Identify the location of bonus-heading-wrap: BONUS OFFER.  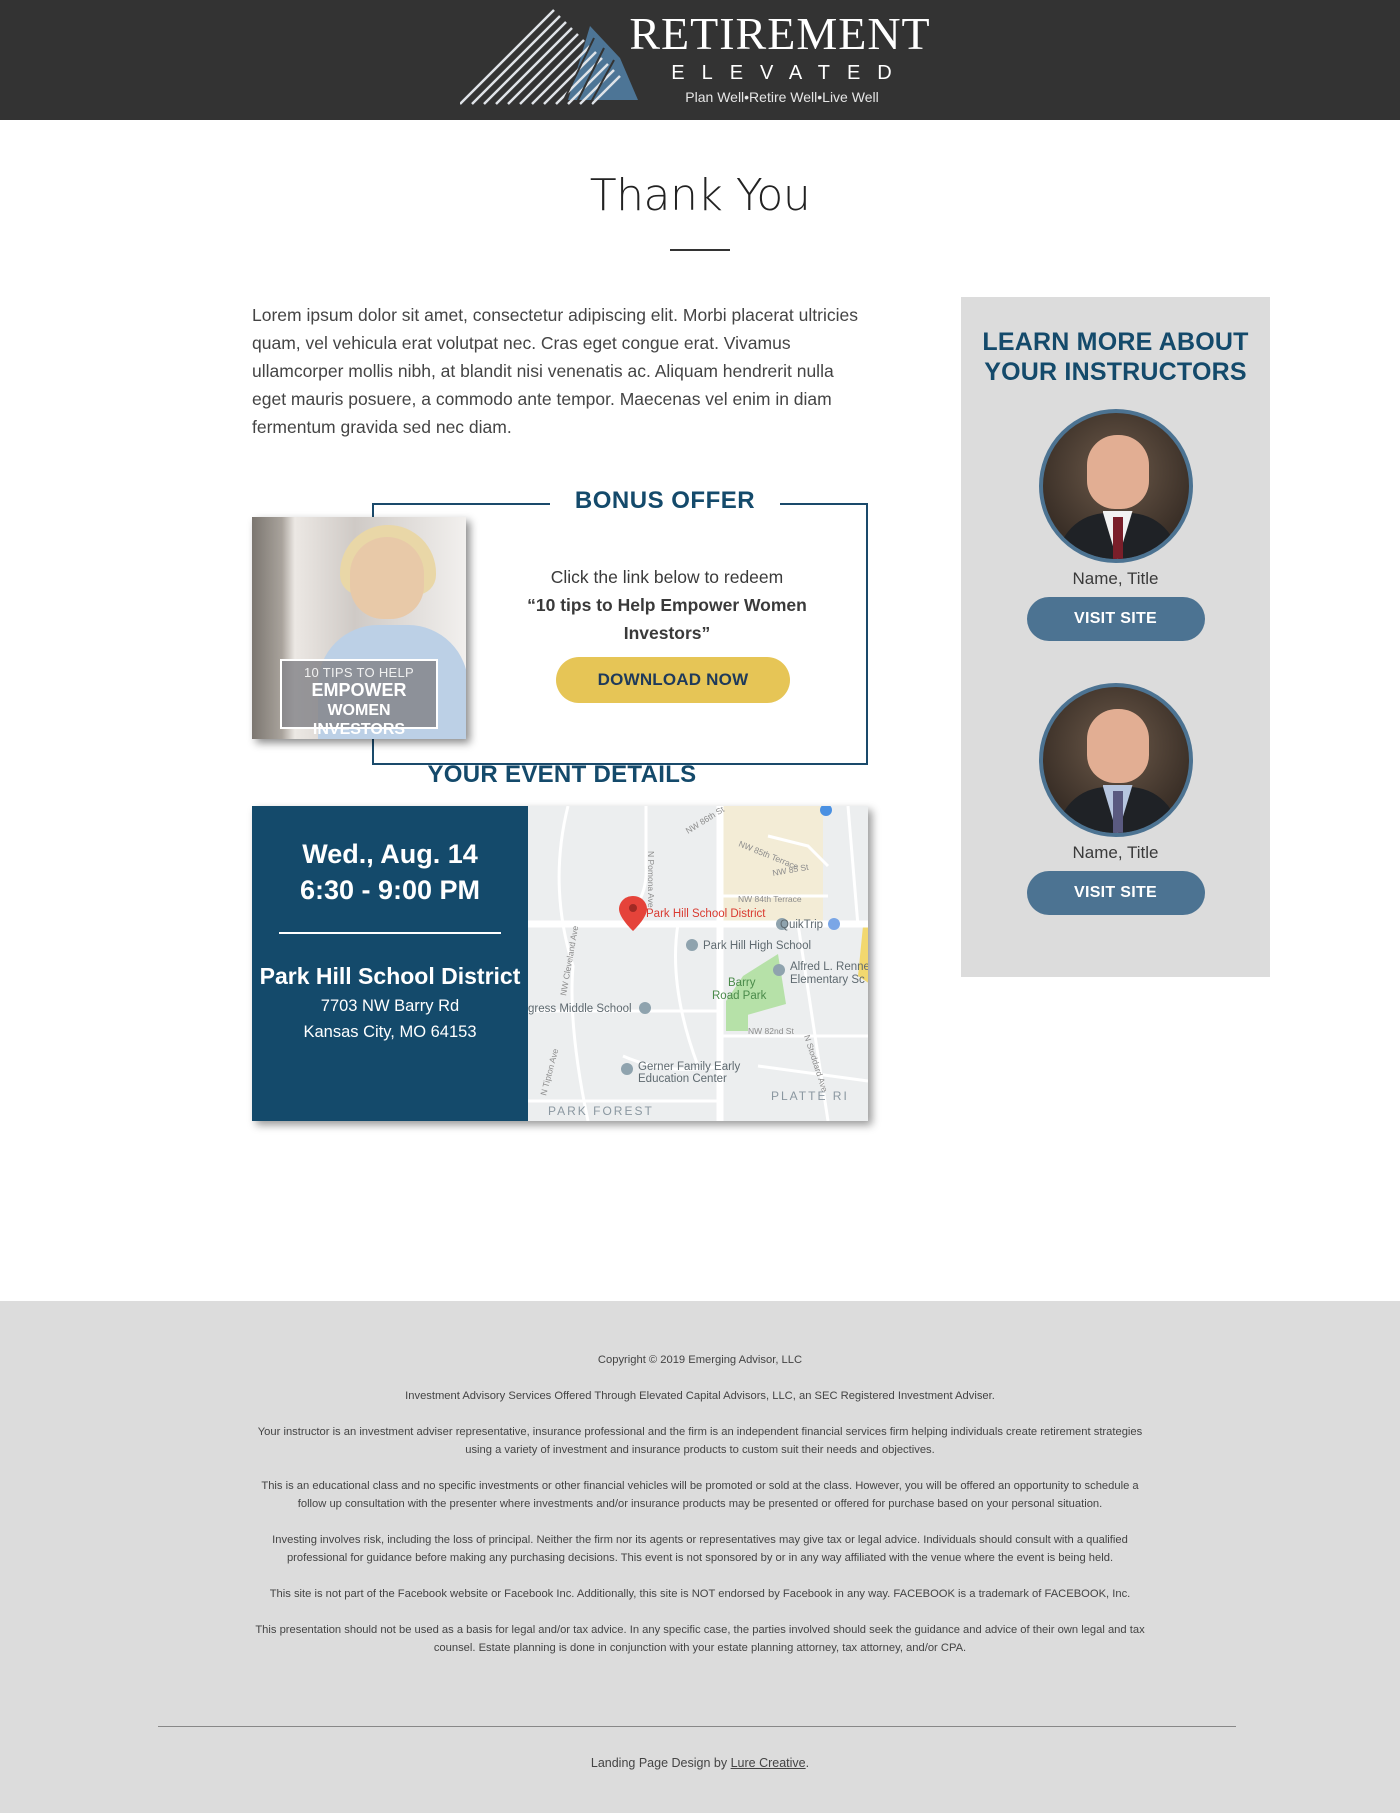
(665, 501).